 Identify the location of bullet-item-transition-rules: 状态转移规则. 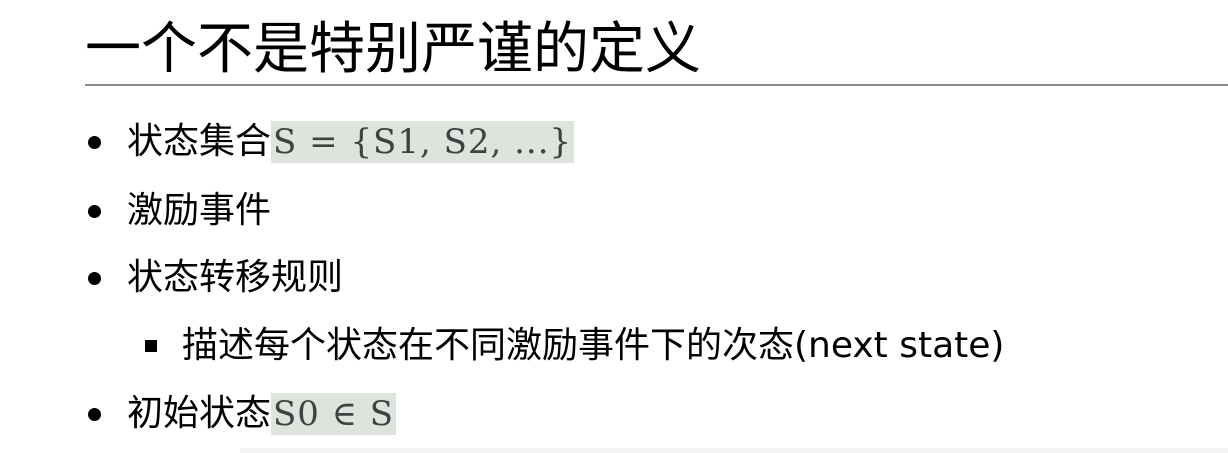
(215, 278).